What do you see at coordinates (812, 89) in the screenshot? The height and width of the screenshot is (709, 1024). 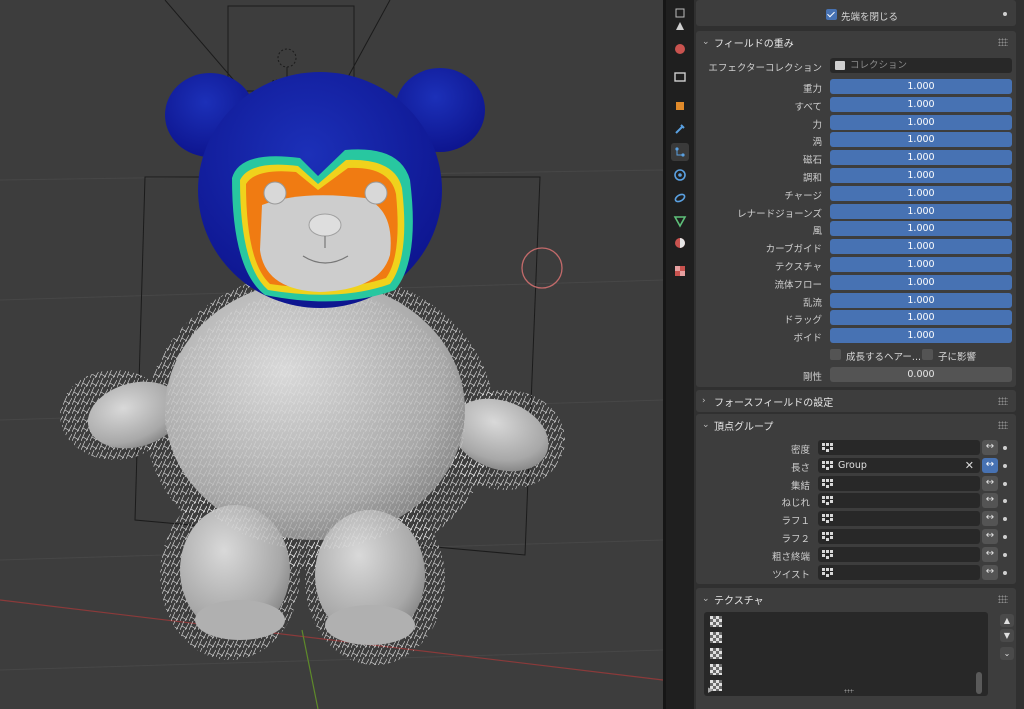 I see `weight-label: 重力` at bounding box center [812, 89].